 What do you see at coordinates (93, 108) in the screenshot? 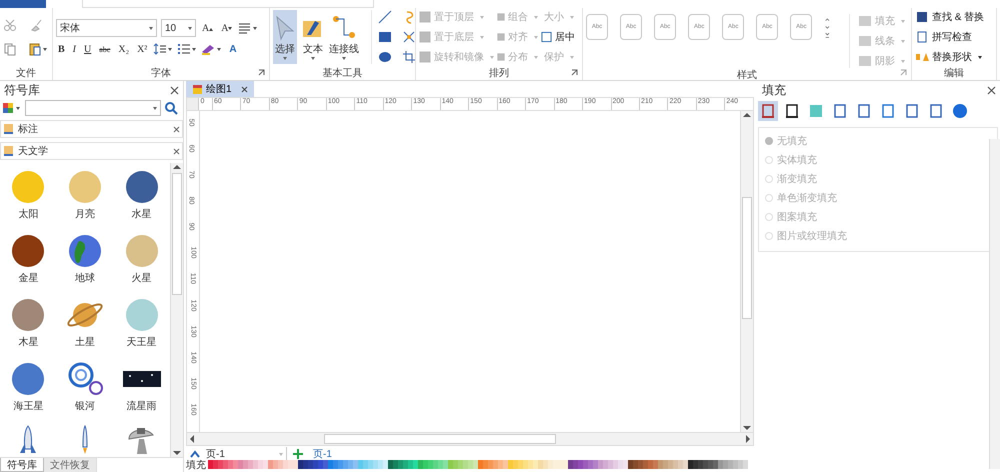
I see `search-field` at bounding box center [93, 108].